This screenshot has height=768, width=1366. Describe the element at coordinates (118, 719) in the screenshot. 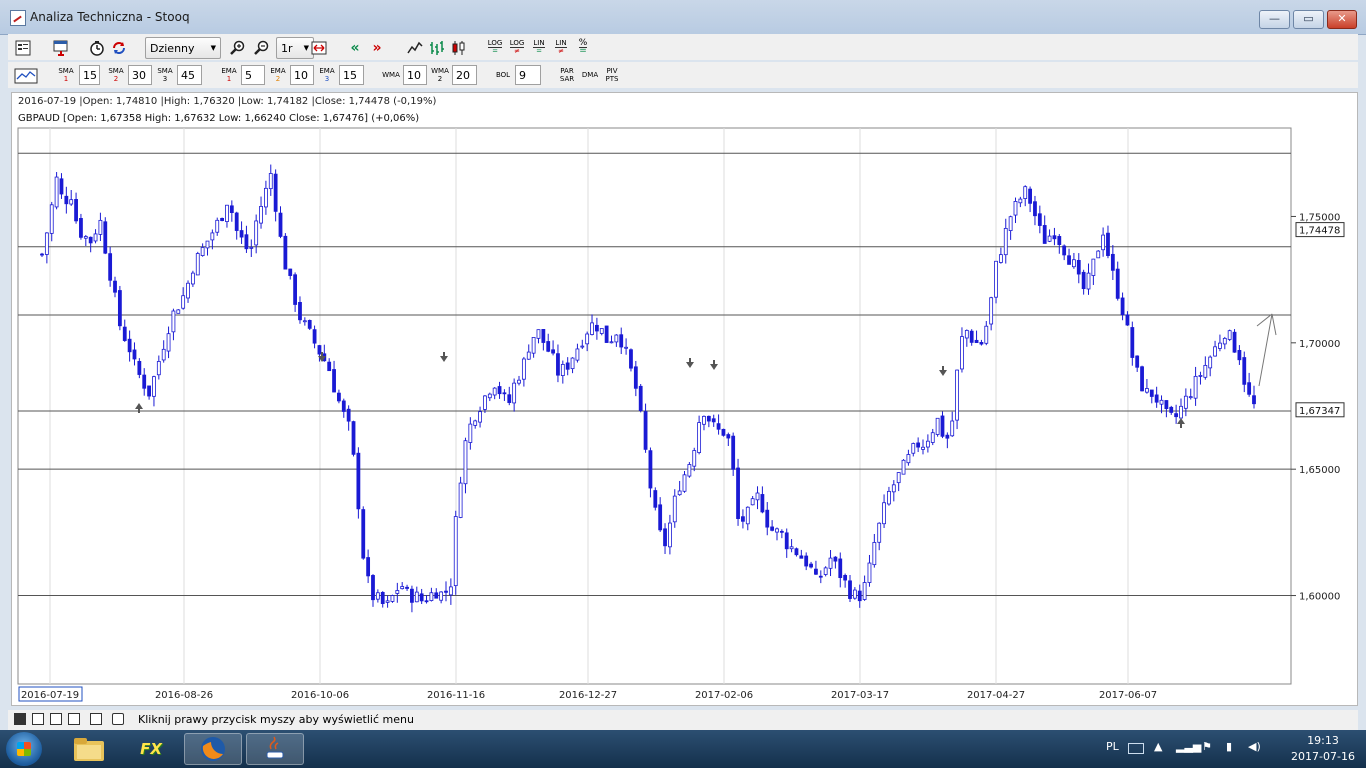

I see `print-icon` at that location.